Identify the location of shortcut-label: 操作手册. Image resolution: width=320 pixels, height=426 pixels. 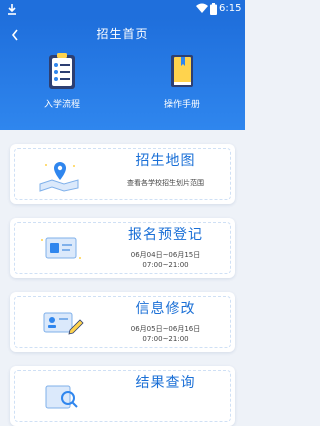
(181, 105).